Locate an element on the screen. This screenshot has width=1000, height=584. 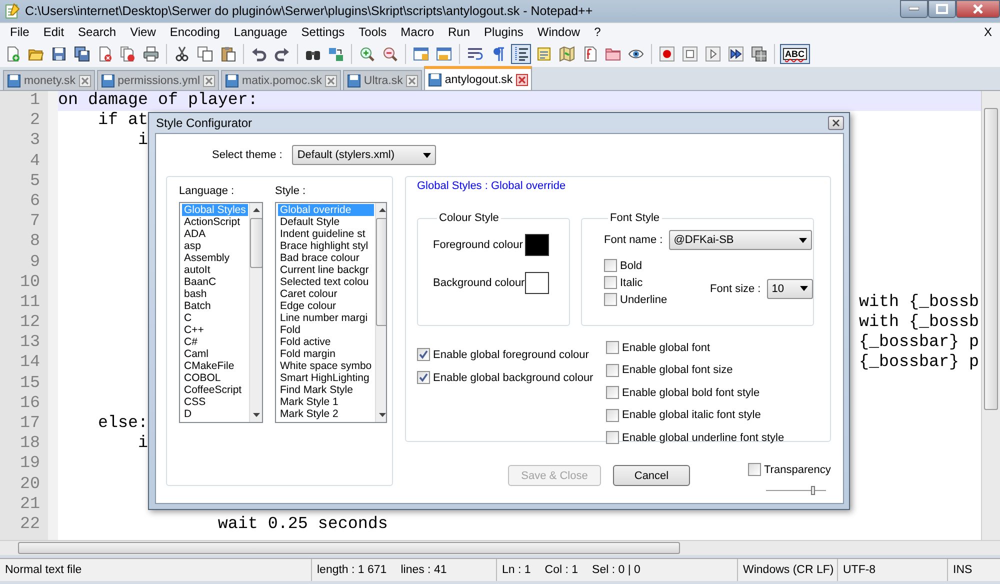
menu-item: Settings is located at coordinates (323, 32).